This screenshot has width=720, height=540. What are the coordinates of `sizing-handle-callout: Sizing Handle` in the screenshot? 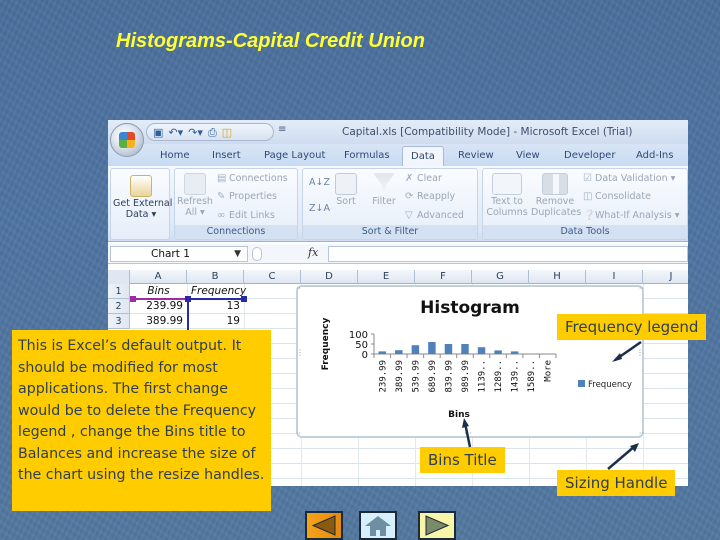 It's located at (616, 483).